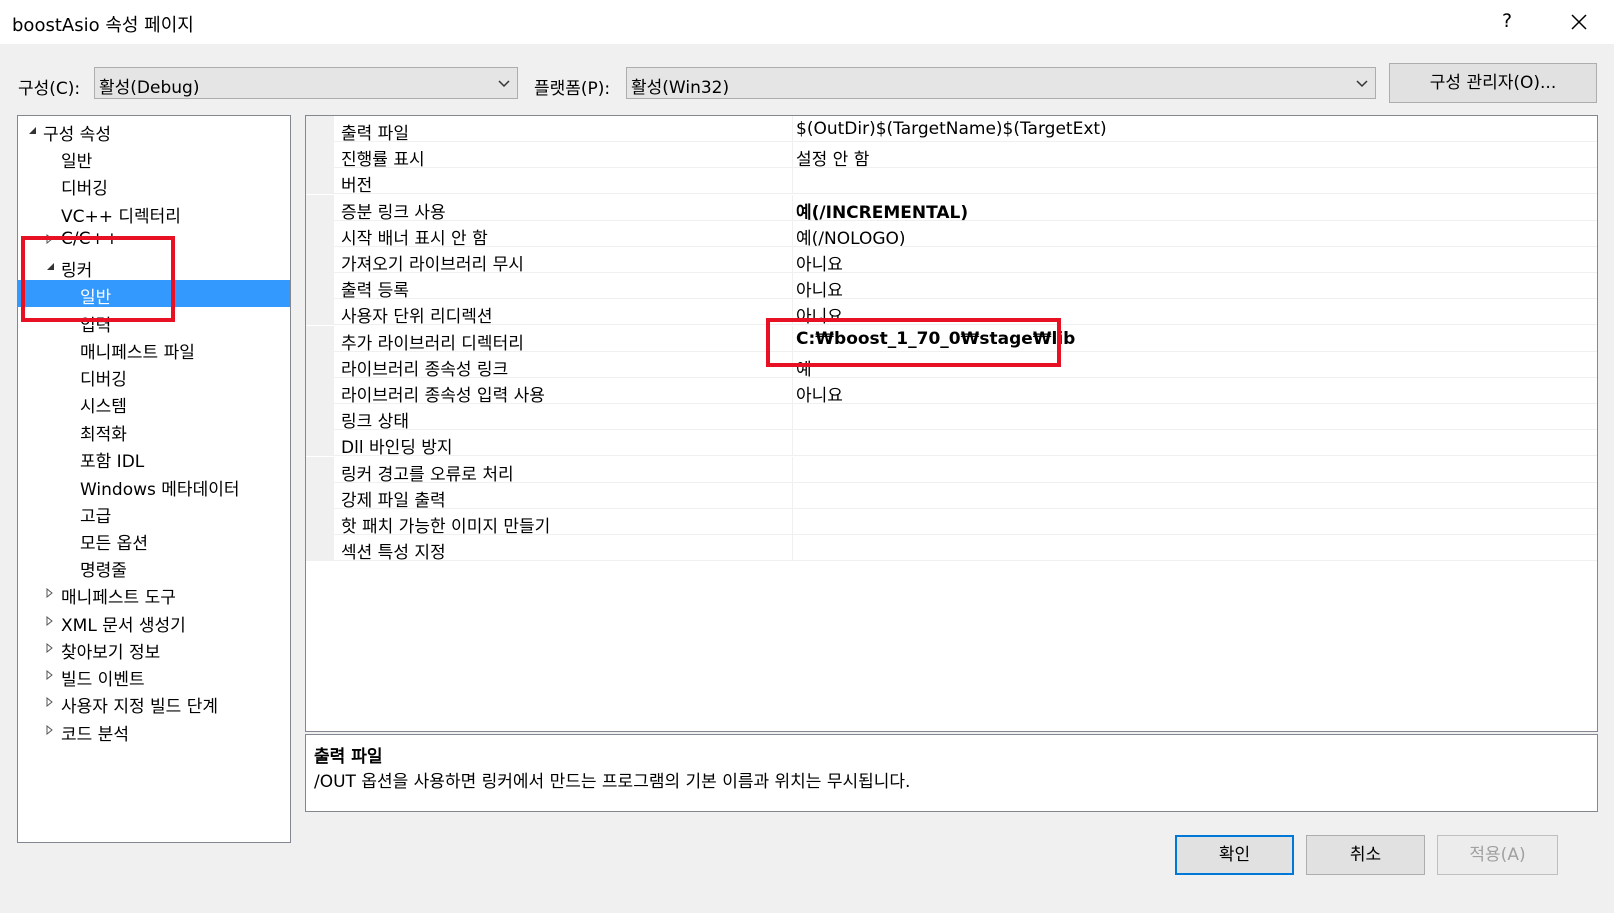 Image resolution: width=1614 pixels, height=913 pixels. Describe the element at coordinates (804, 367) in the screenshot. I see `property-value: 예` at that location.